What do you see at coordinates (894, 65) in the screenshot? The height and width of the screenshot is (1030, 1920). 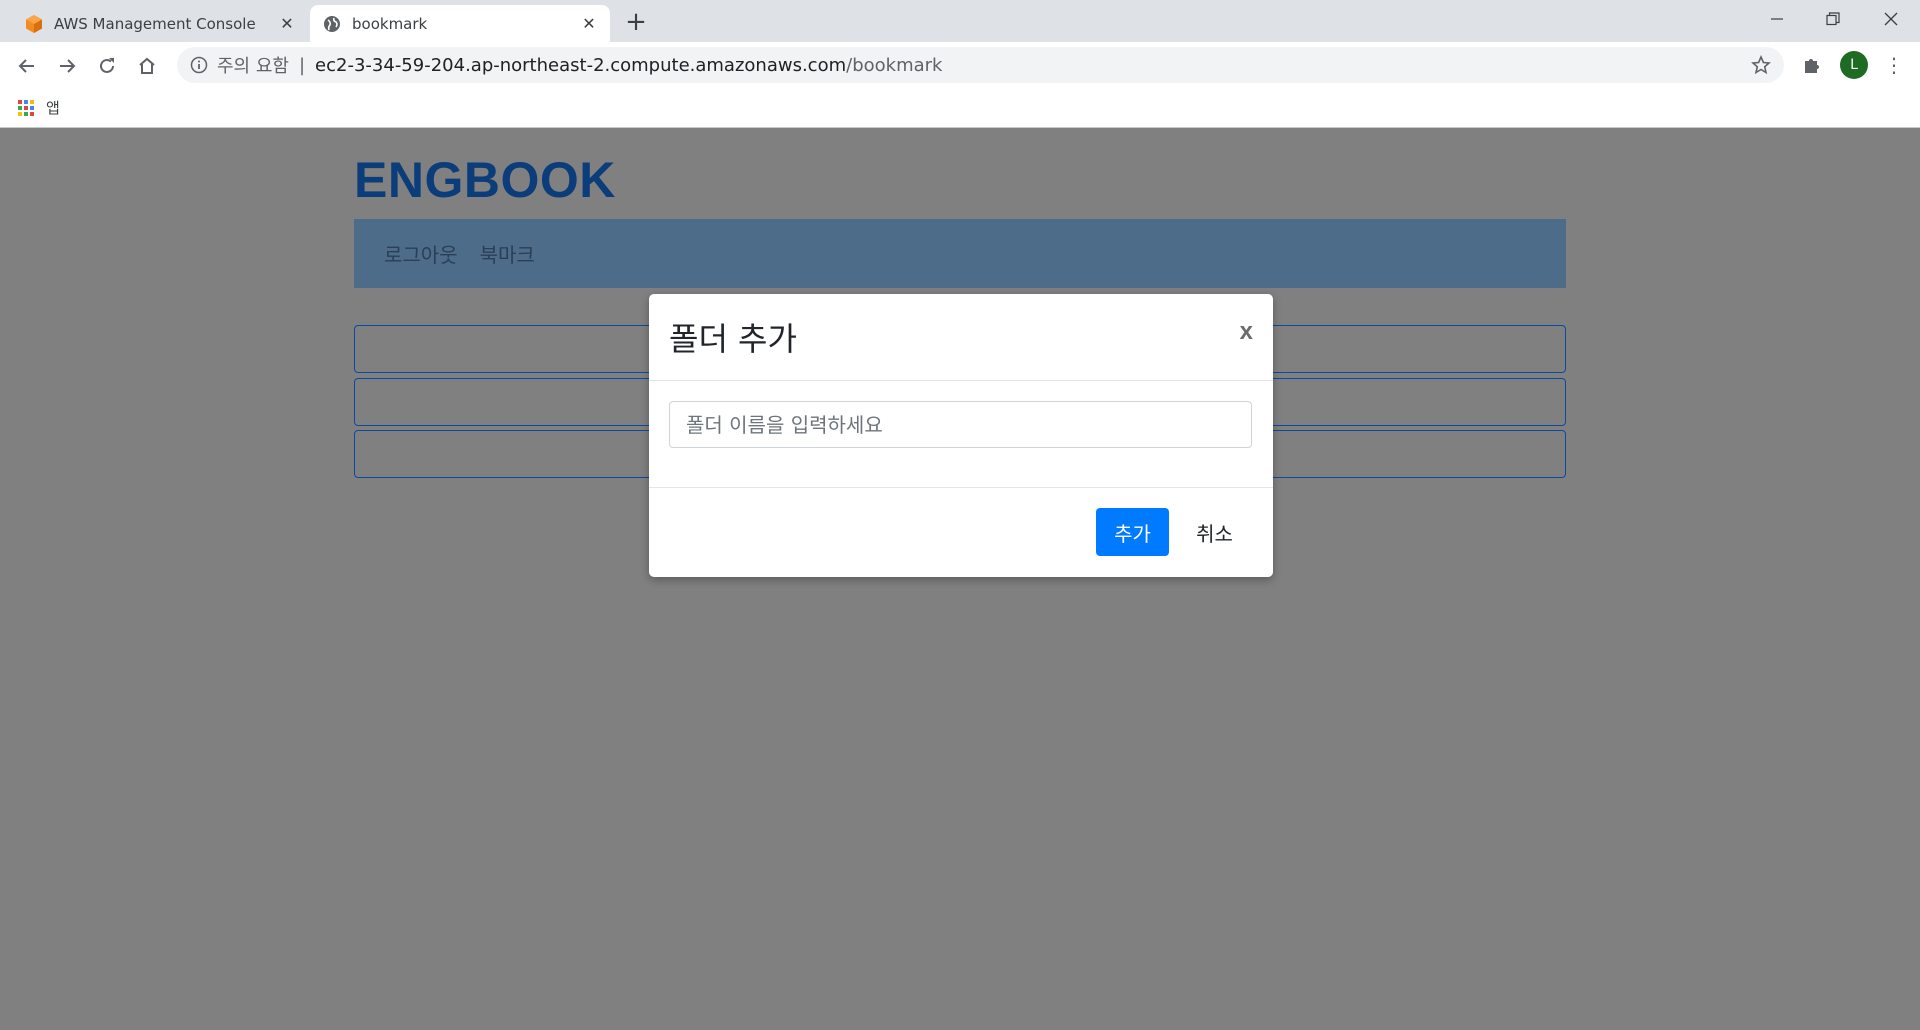 I see `url-path: /bookmark` at bounding box center [894, 65].